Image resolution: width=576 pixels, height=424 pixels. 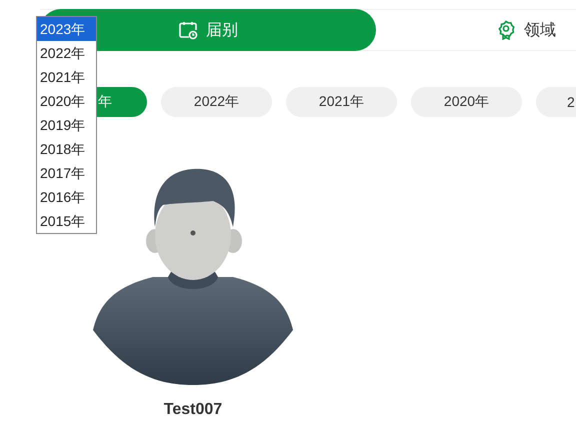 I want to click on user-name: Test007, so click(x=193, y=410).